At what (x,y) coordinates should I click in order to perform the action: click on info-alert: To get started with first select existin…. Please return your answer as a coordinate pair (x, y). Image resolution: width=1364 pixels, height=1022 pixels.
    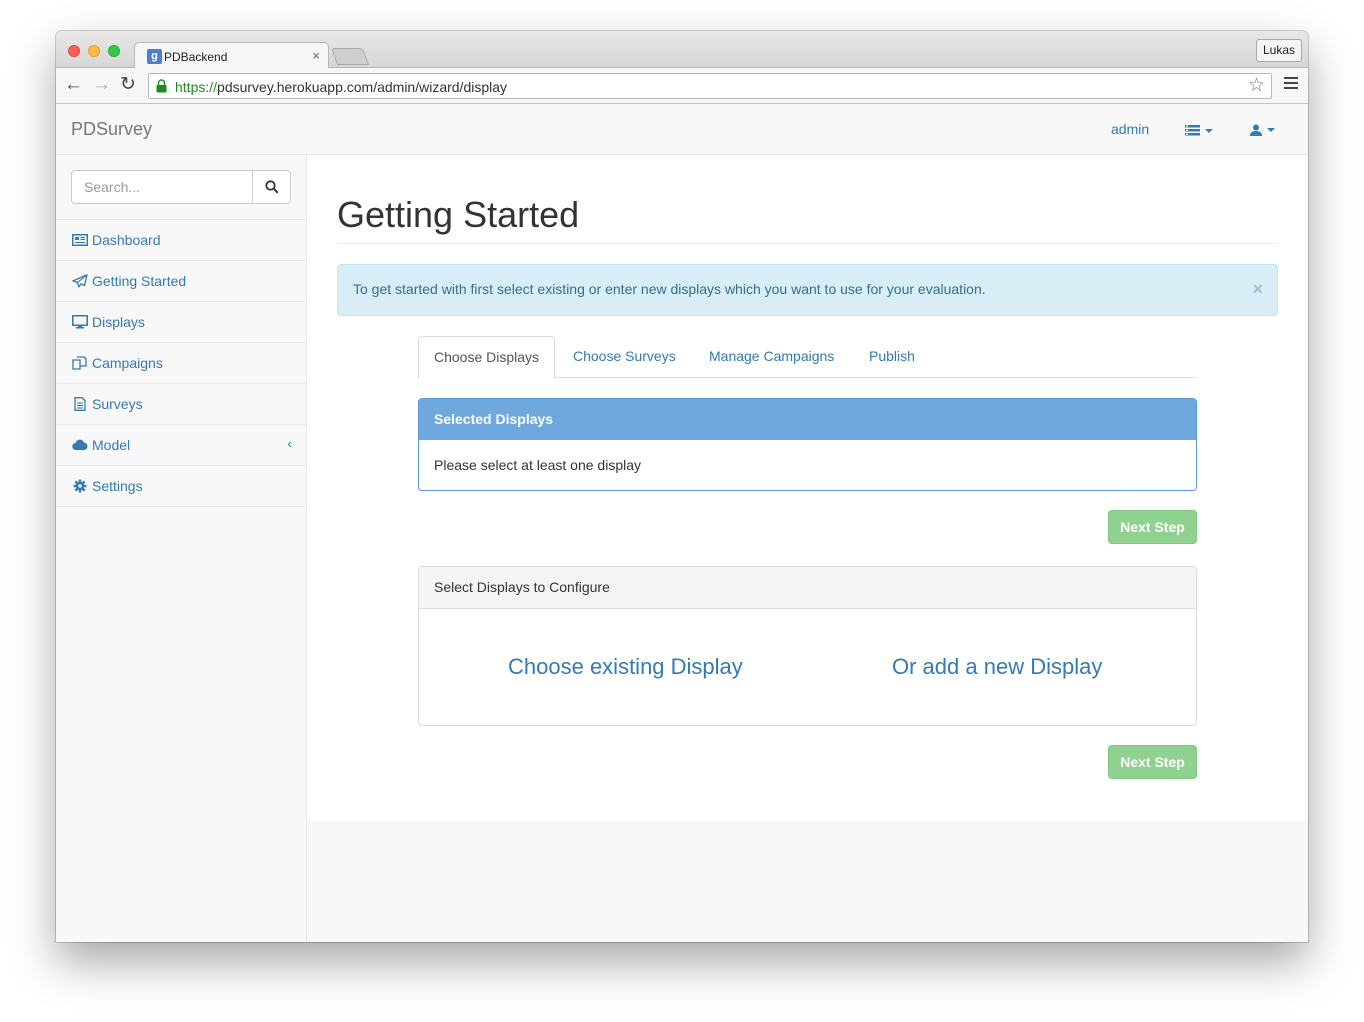
    Looking at the image, I should click on (807, 290).